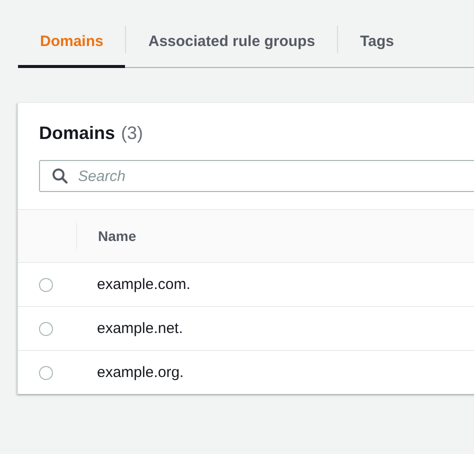  What do you see at coordinates (77, 133) in the screenshot?
I see `panel-title: Domains` at bounding box center [77, 133].